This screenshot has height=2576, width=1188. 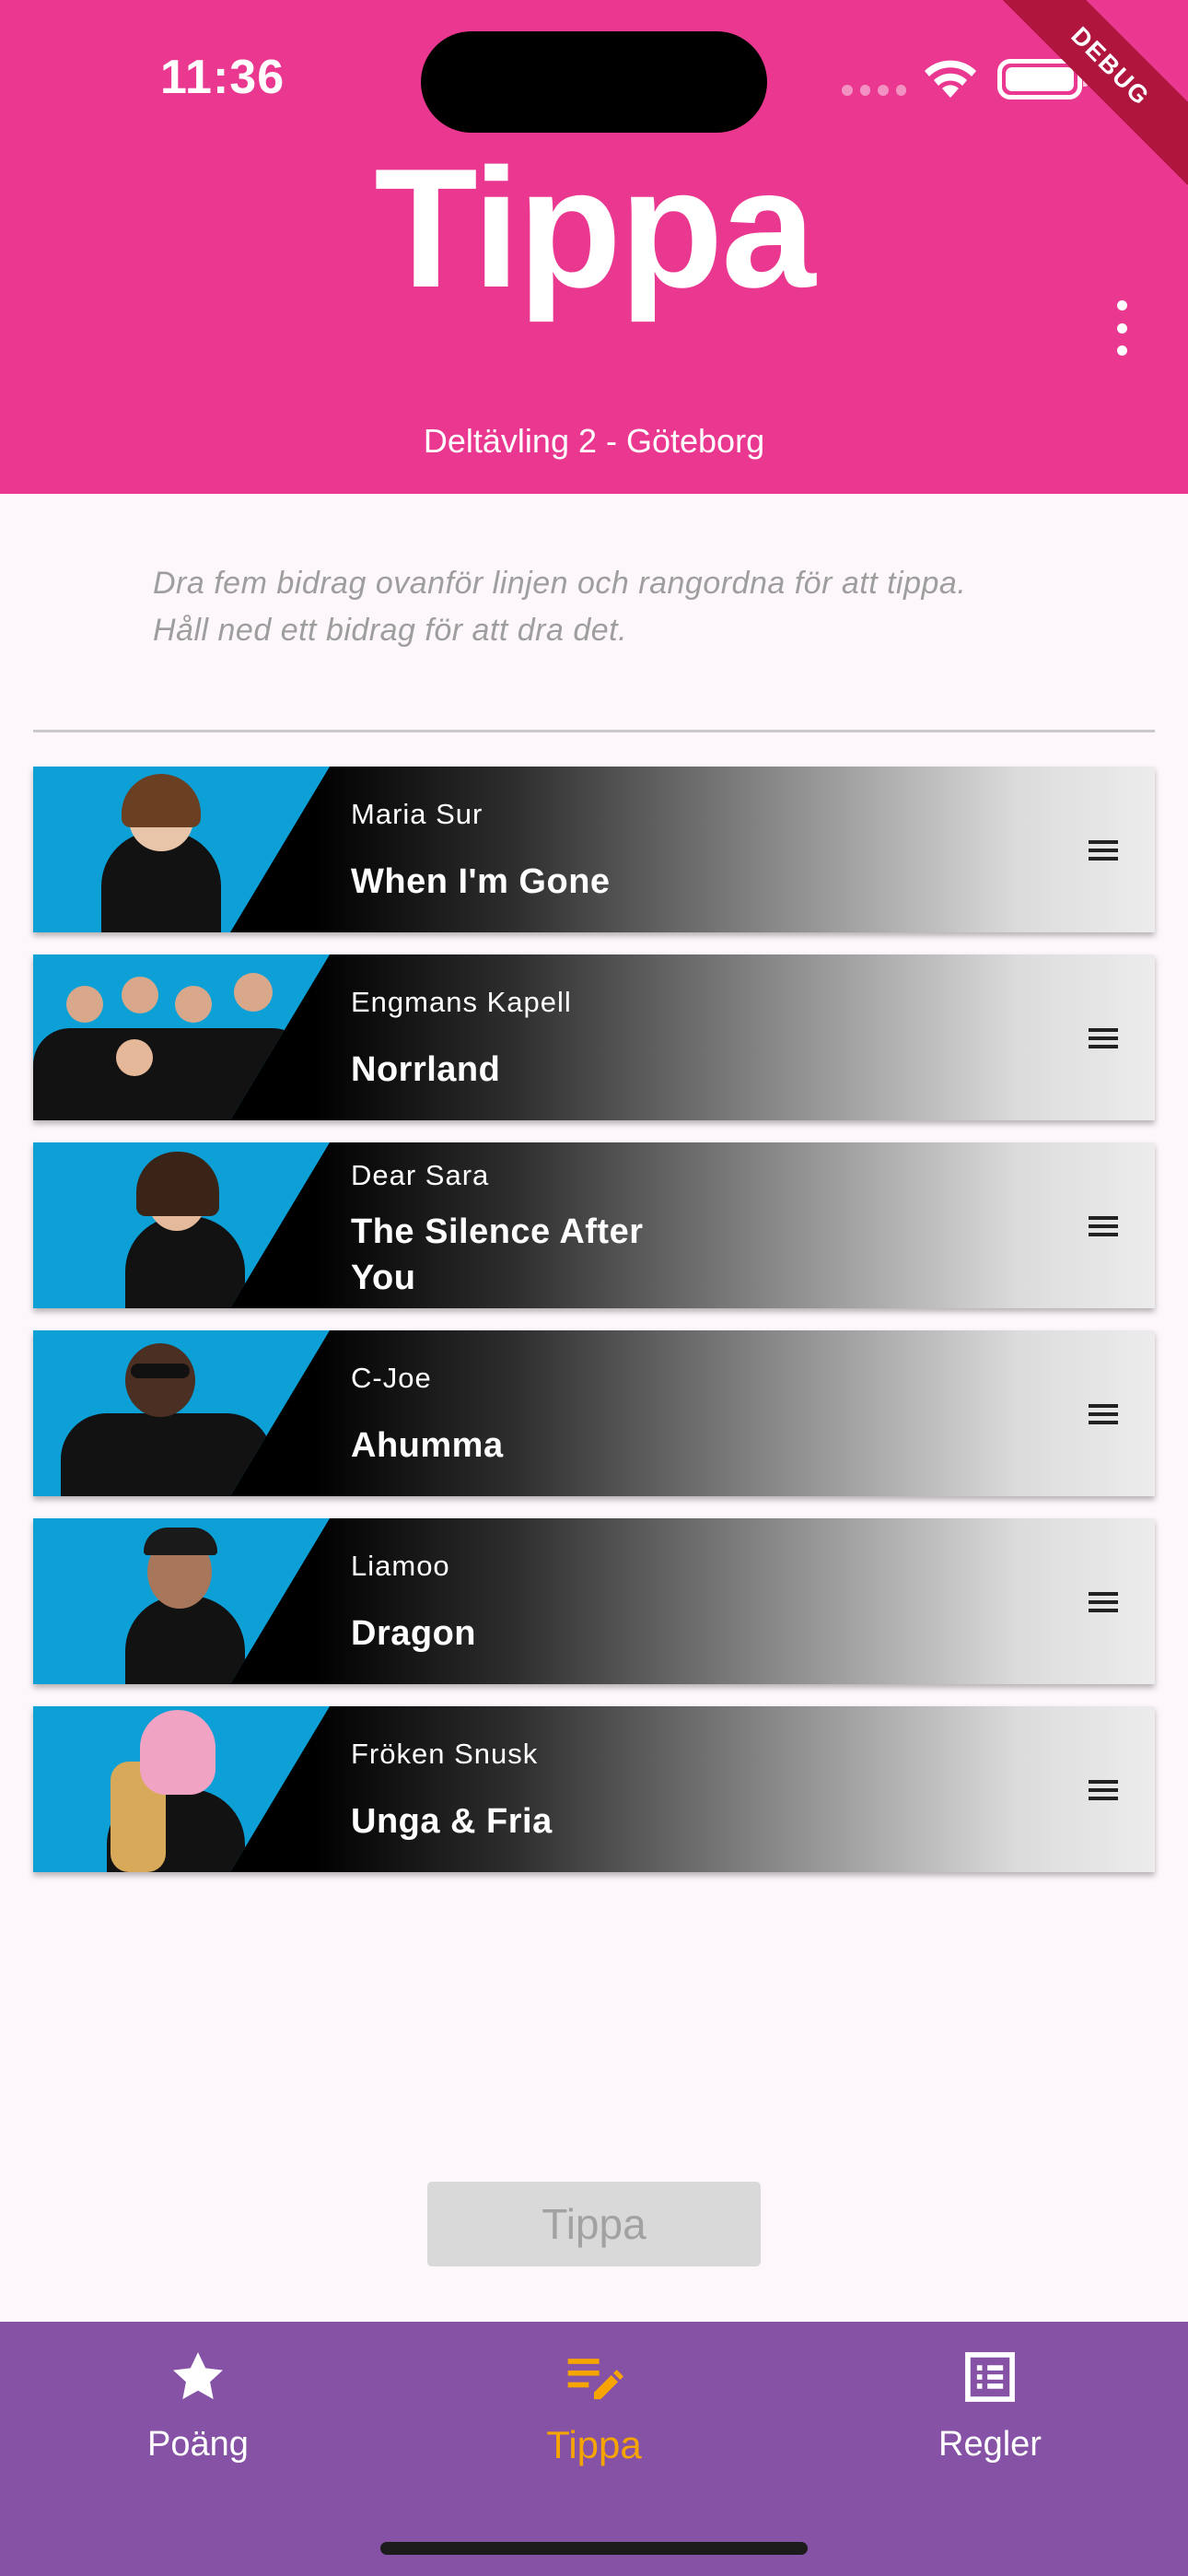 What do you see at coordinates (594, 441) in the screenshot?
I see `page-subtitle: Deltävling 2 - Göteborg` at bounding box center [594, 441].